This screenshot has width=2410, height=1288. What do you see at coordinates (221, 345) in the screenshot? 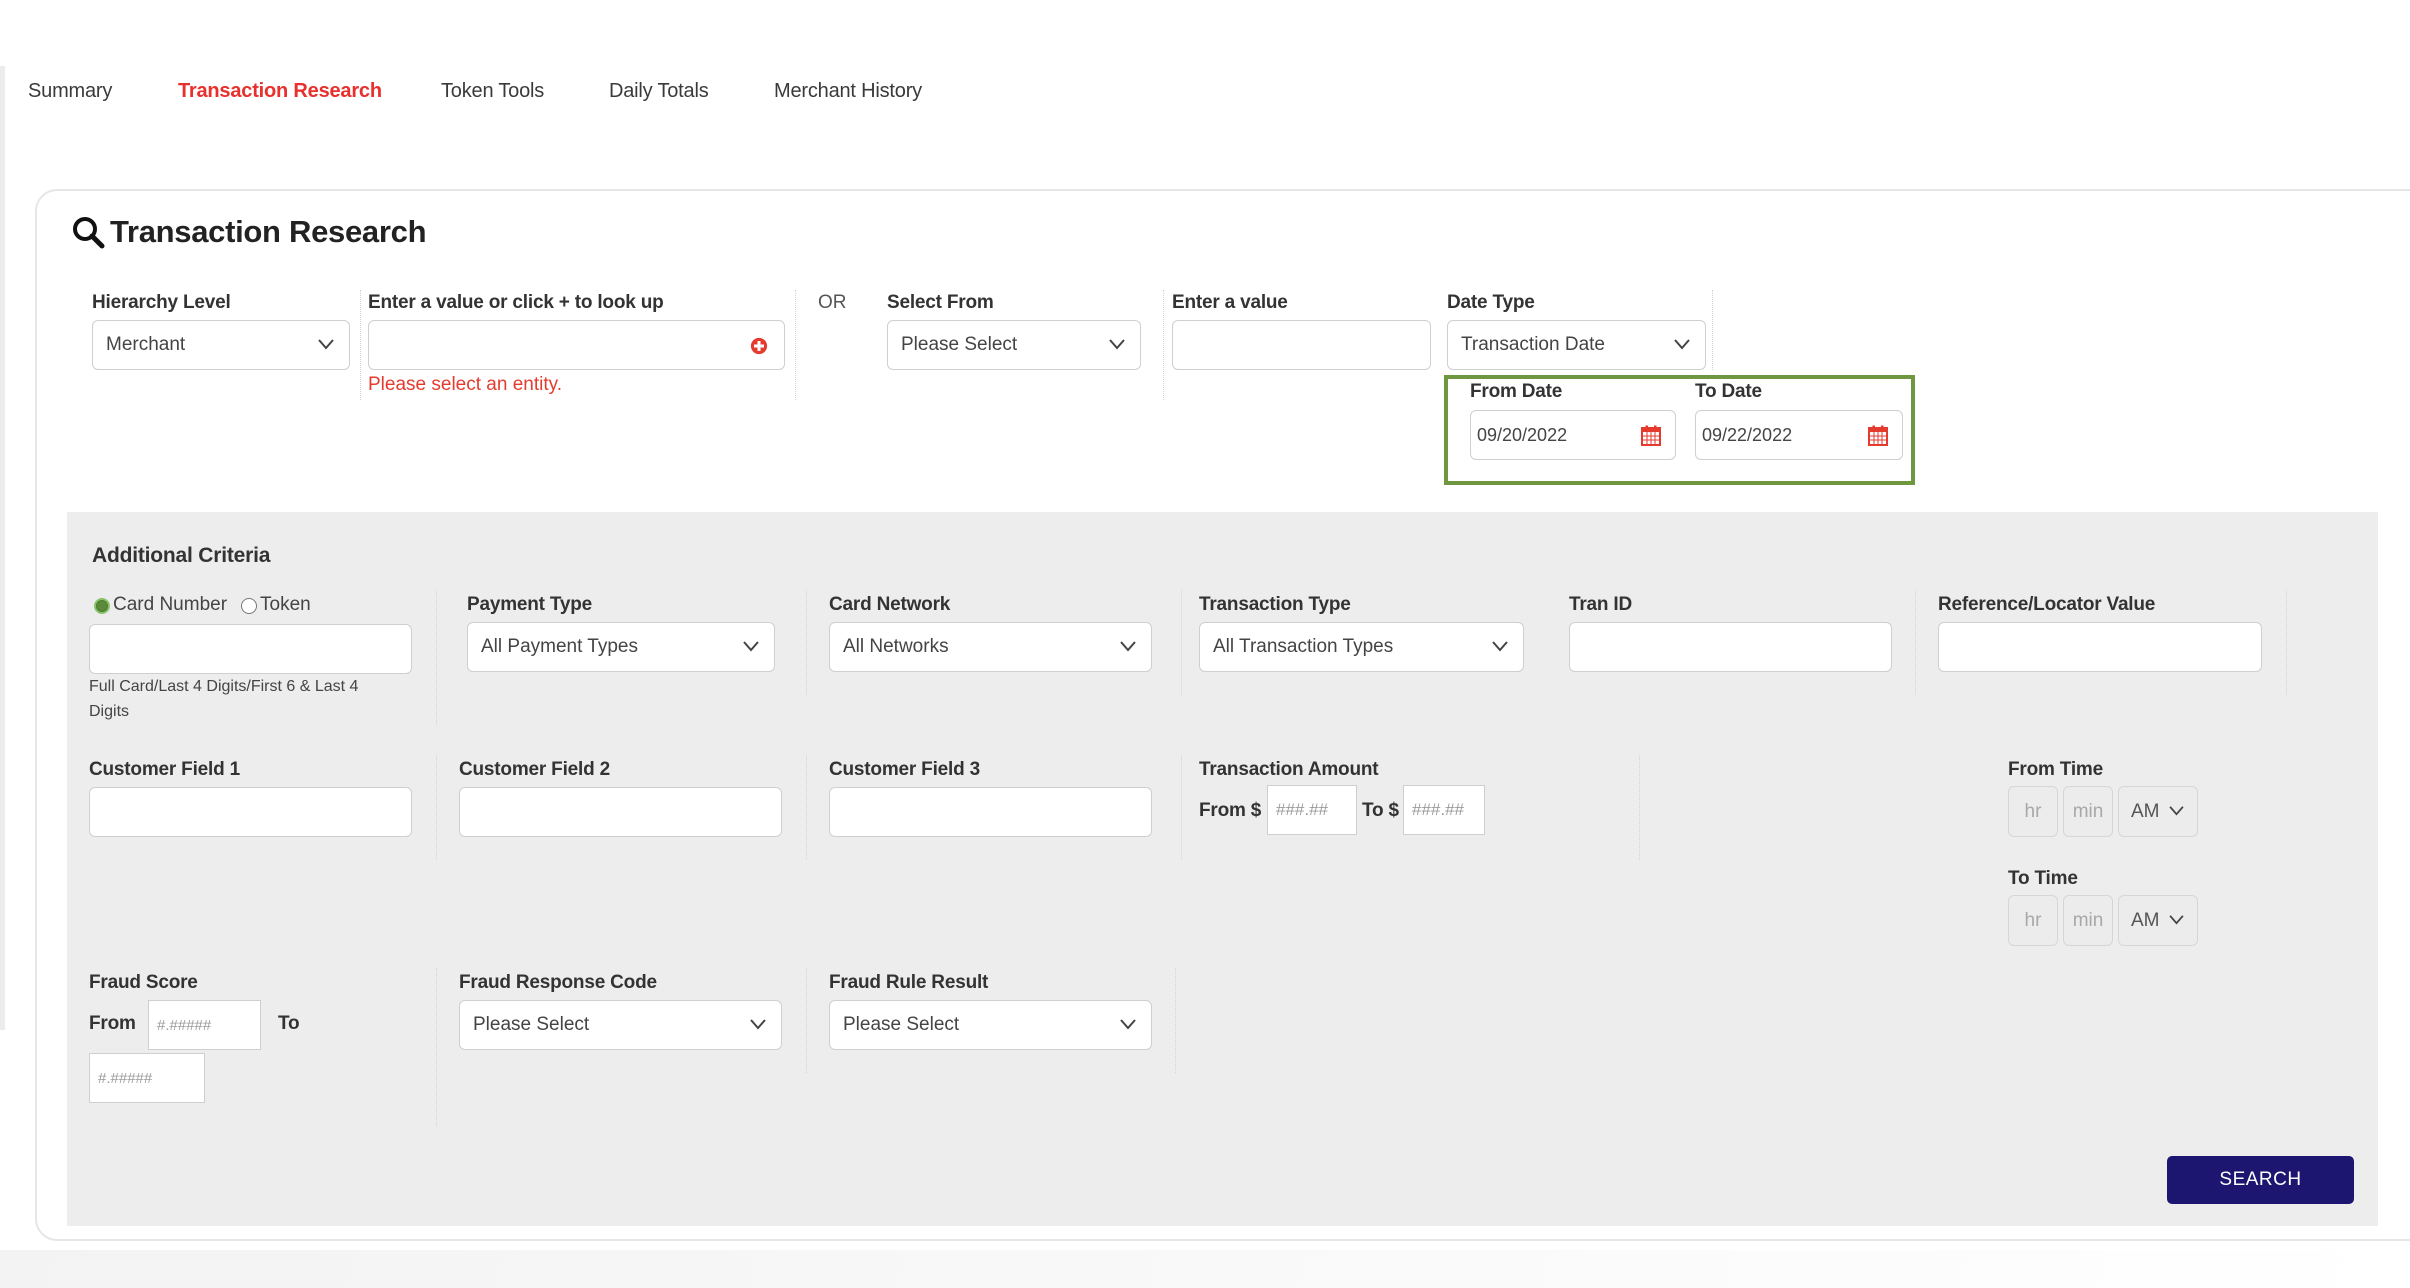
I see `hierarchy-level-select: Merchant` at bounding box center [221, 345].